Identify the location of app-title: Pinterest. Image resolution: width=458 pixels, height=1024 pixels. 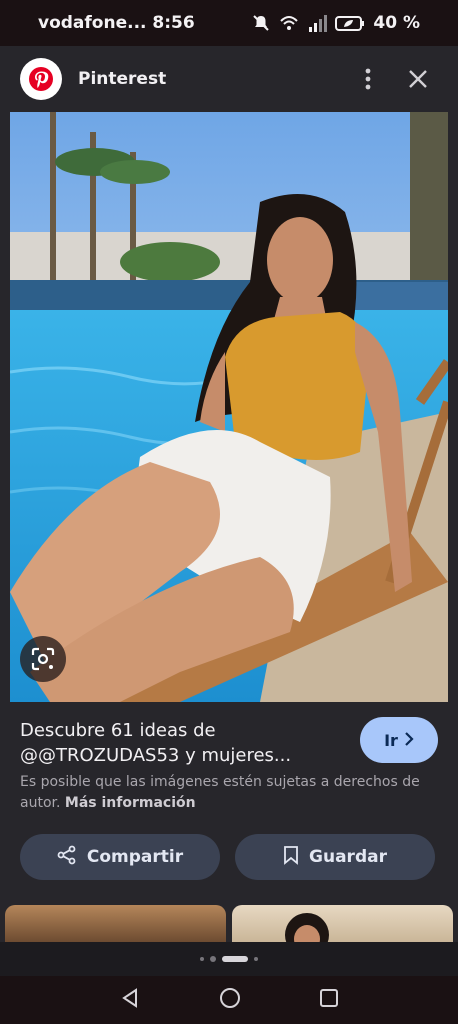
(122, 79).